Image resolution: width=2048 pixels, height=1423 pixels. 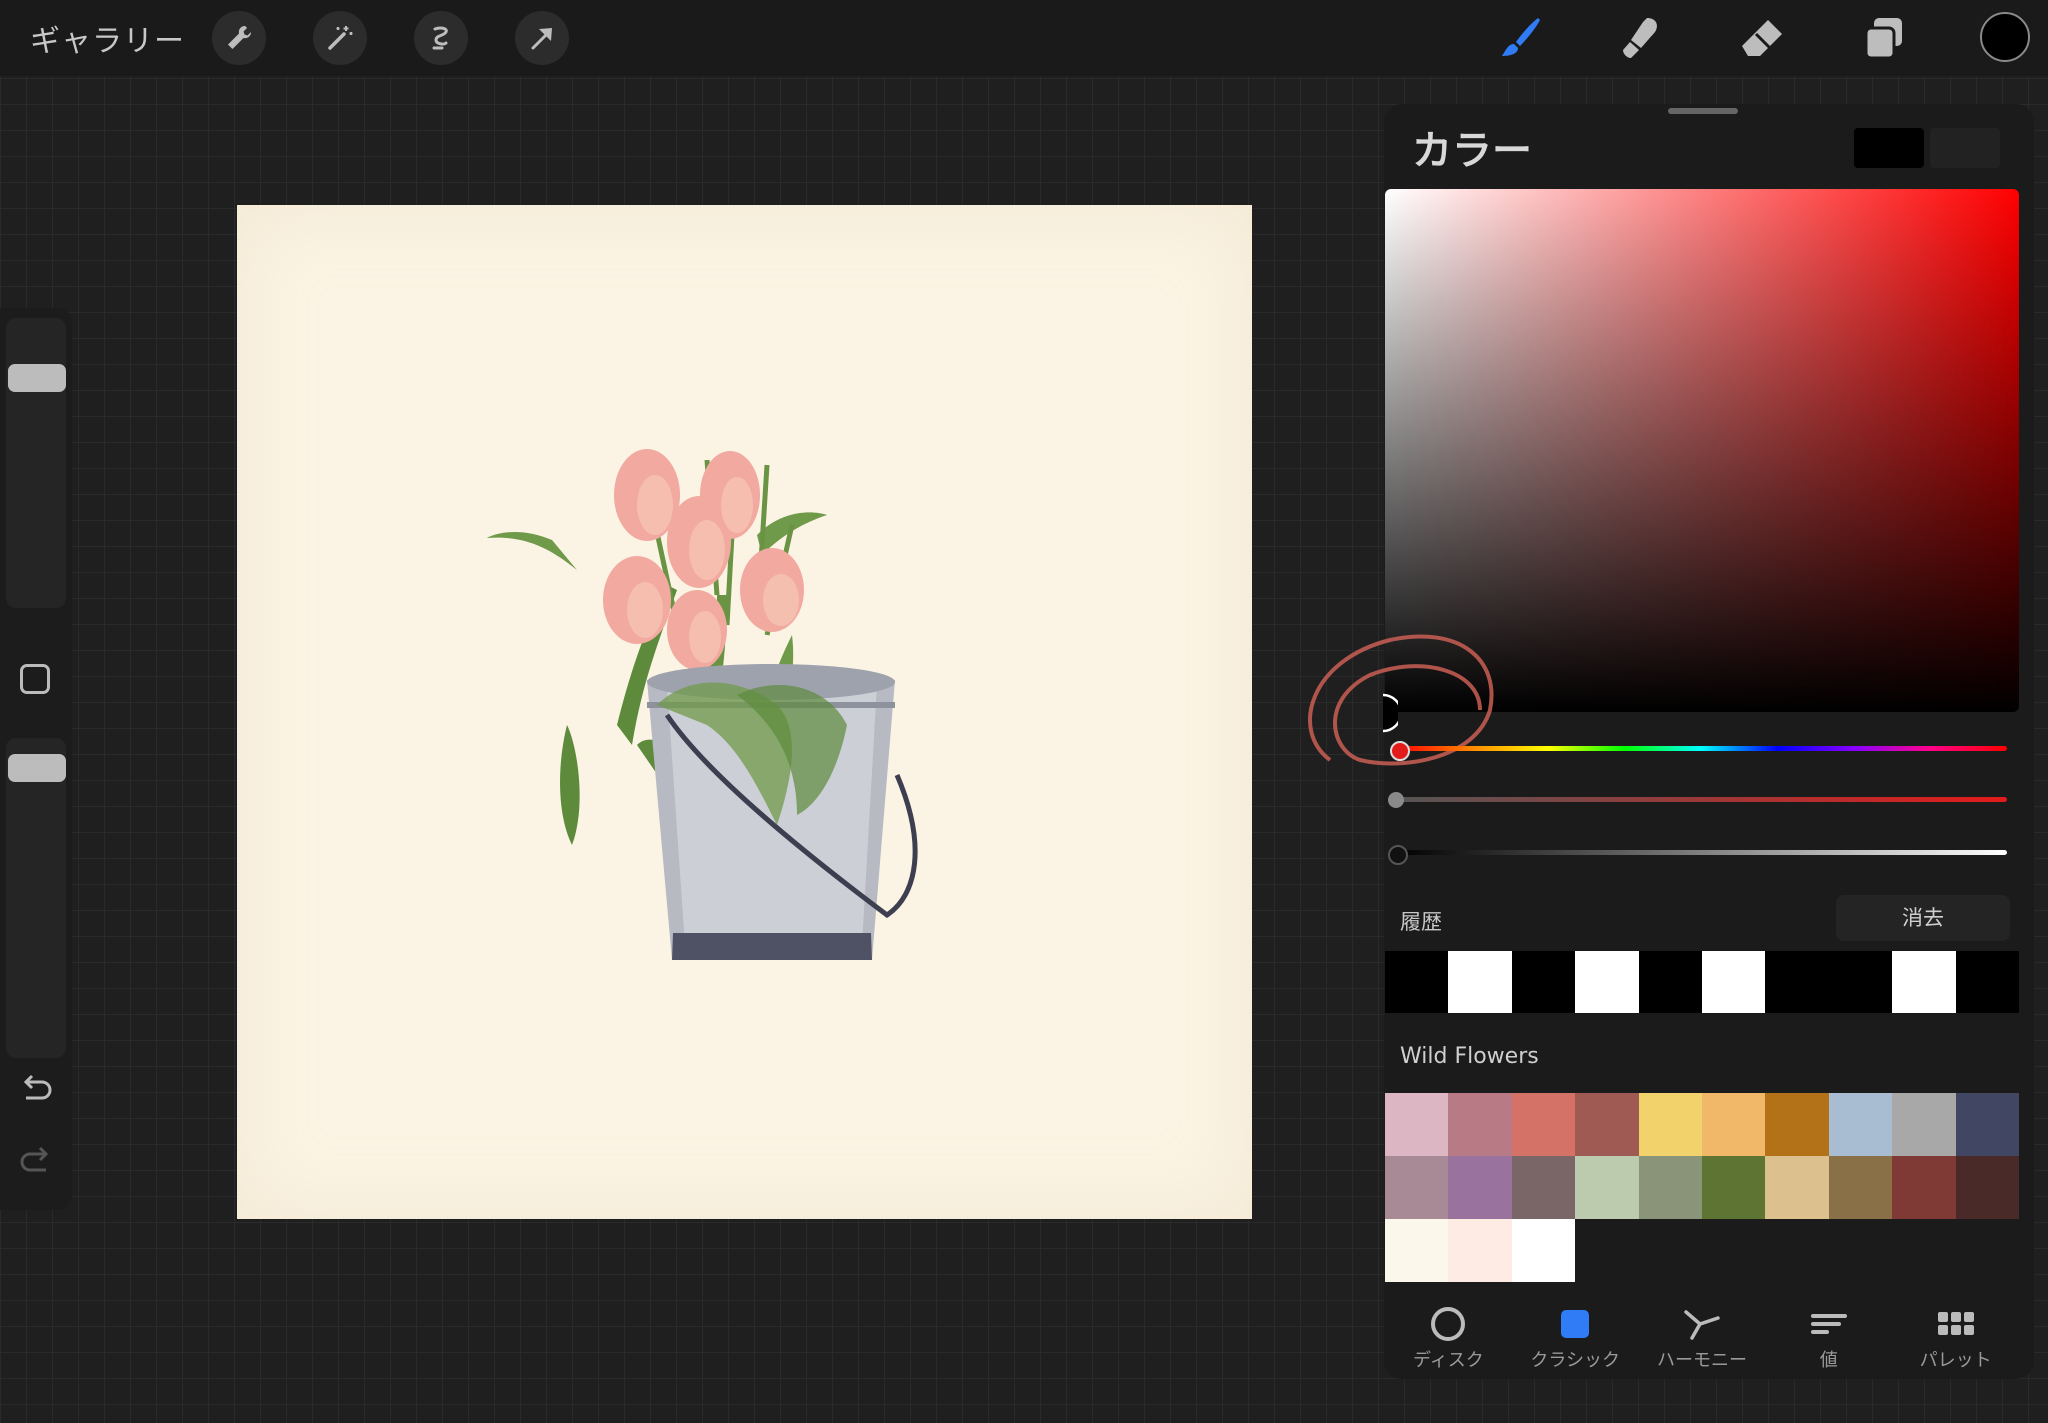 What do you see at coordinates (1469, 1056) in the screenshot?
I see `palette-name: Wild Flowers` at bounding box center [1469, 1056].